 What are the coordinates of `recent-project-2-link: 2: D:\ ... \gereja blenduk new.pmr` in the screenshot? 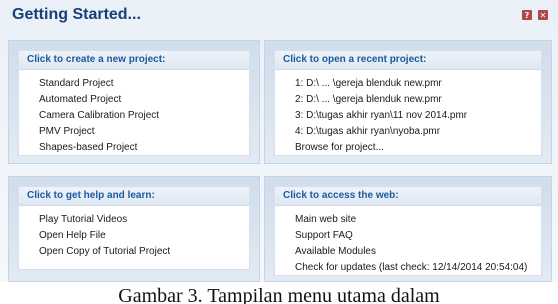 It's located at (418, 100).